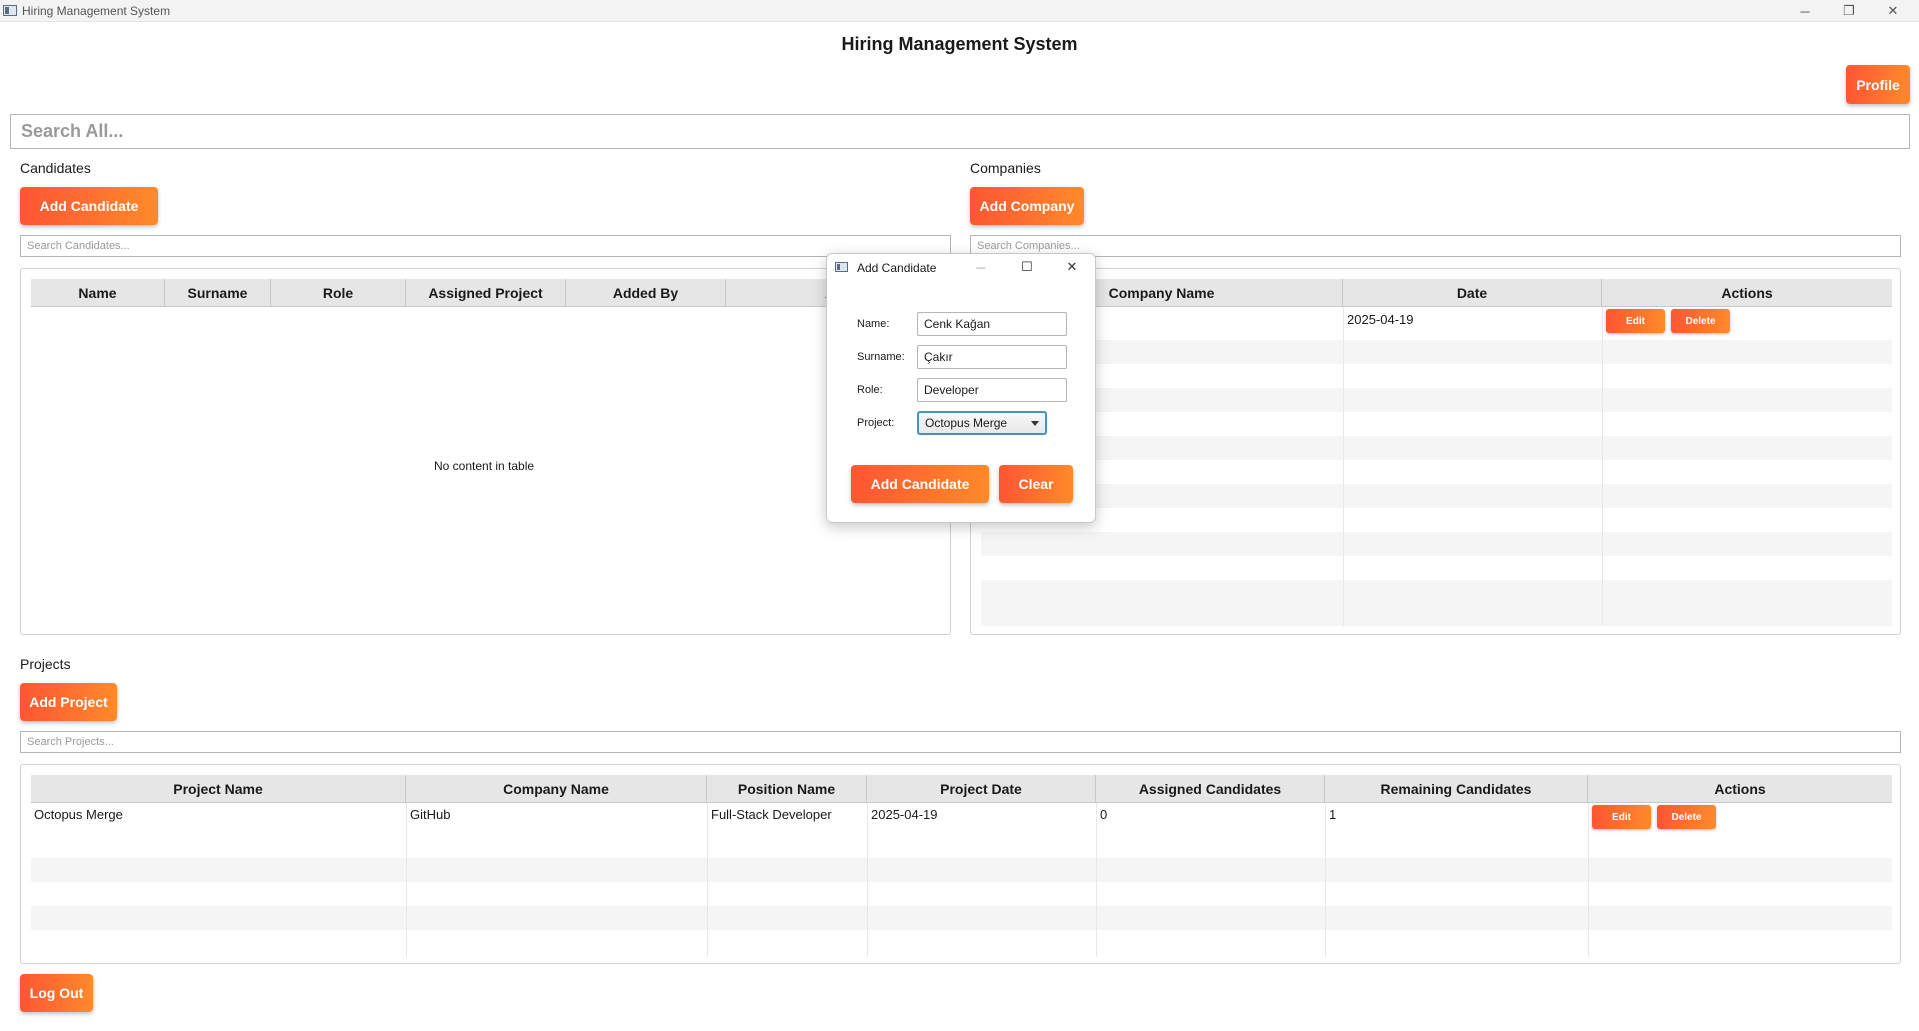 This screenshot has height=1031, width=1919. I want to click on company-date-cell: 2025-04-19, so click(1380, 319).